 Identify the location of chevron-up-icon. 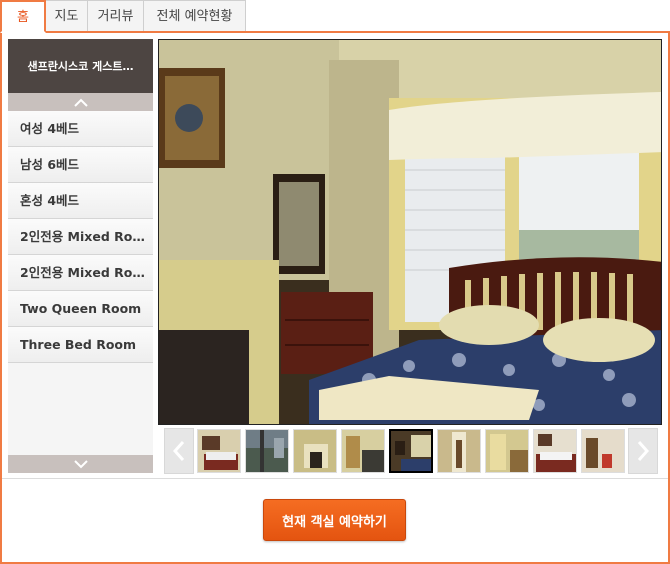
(80, 102).